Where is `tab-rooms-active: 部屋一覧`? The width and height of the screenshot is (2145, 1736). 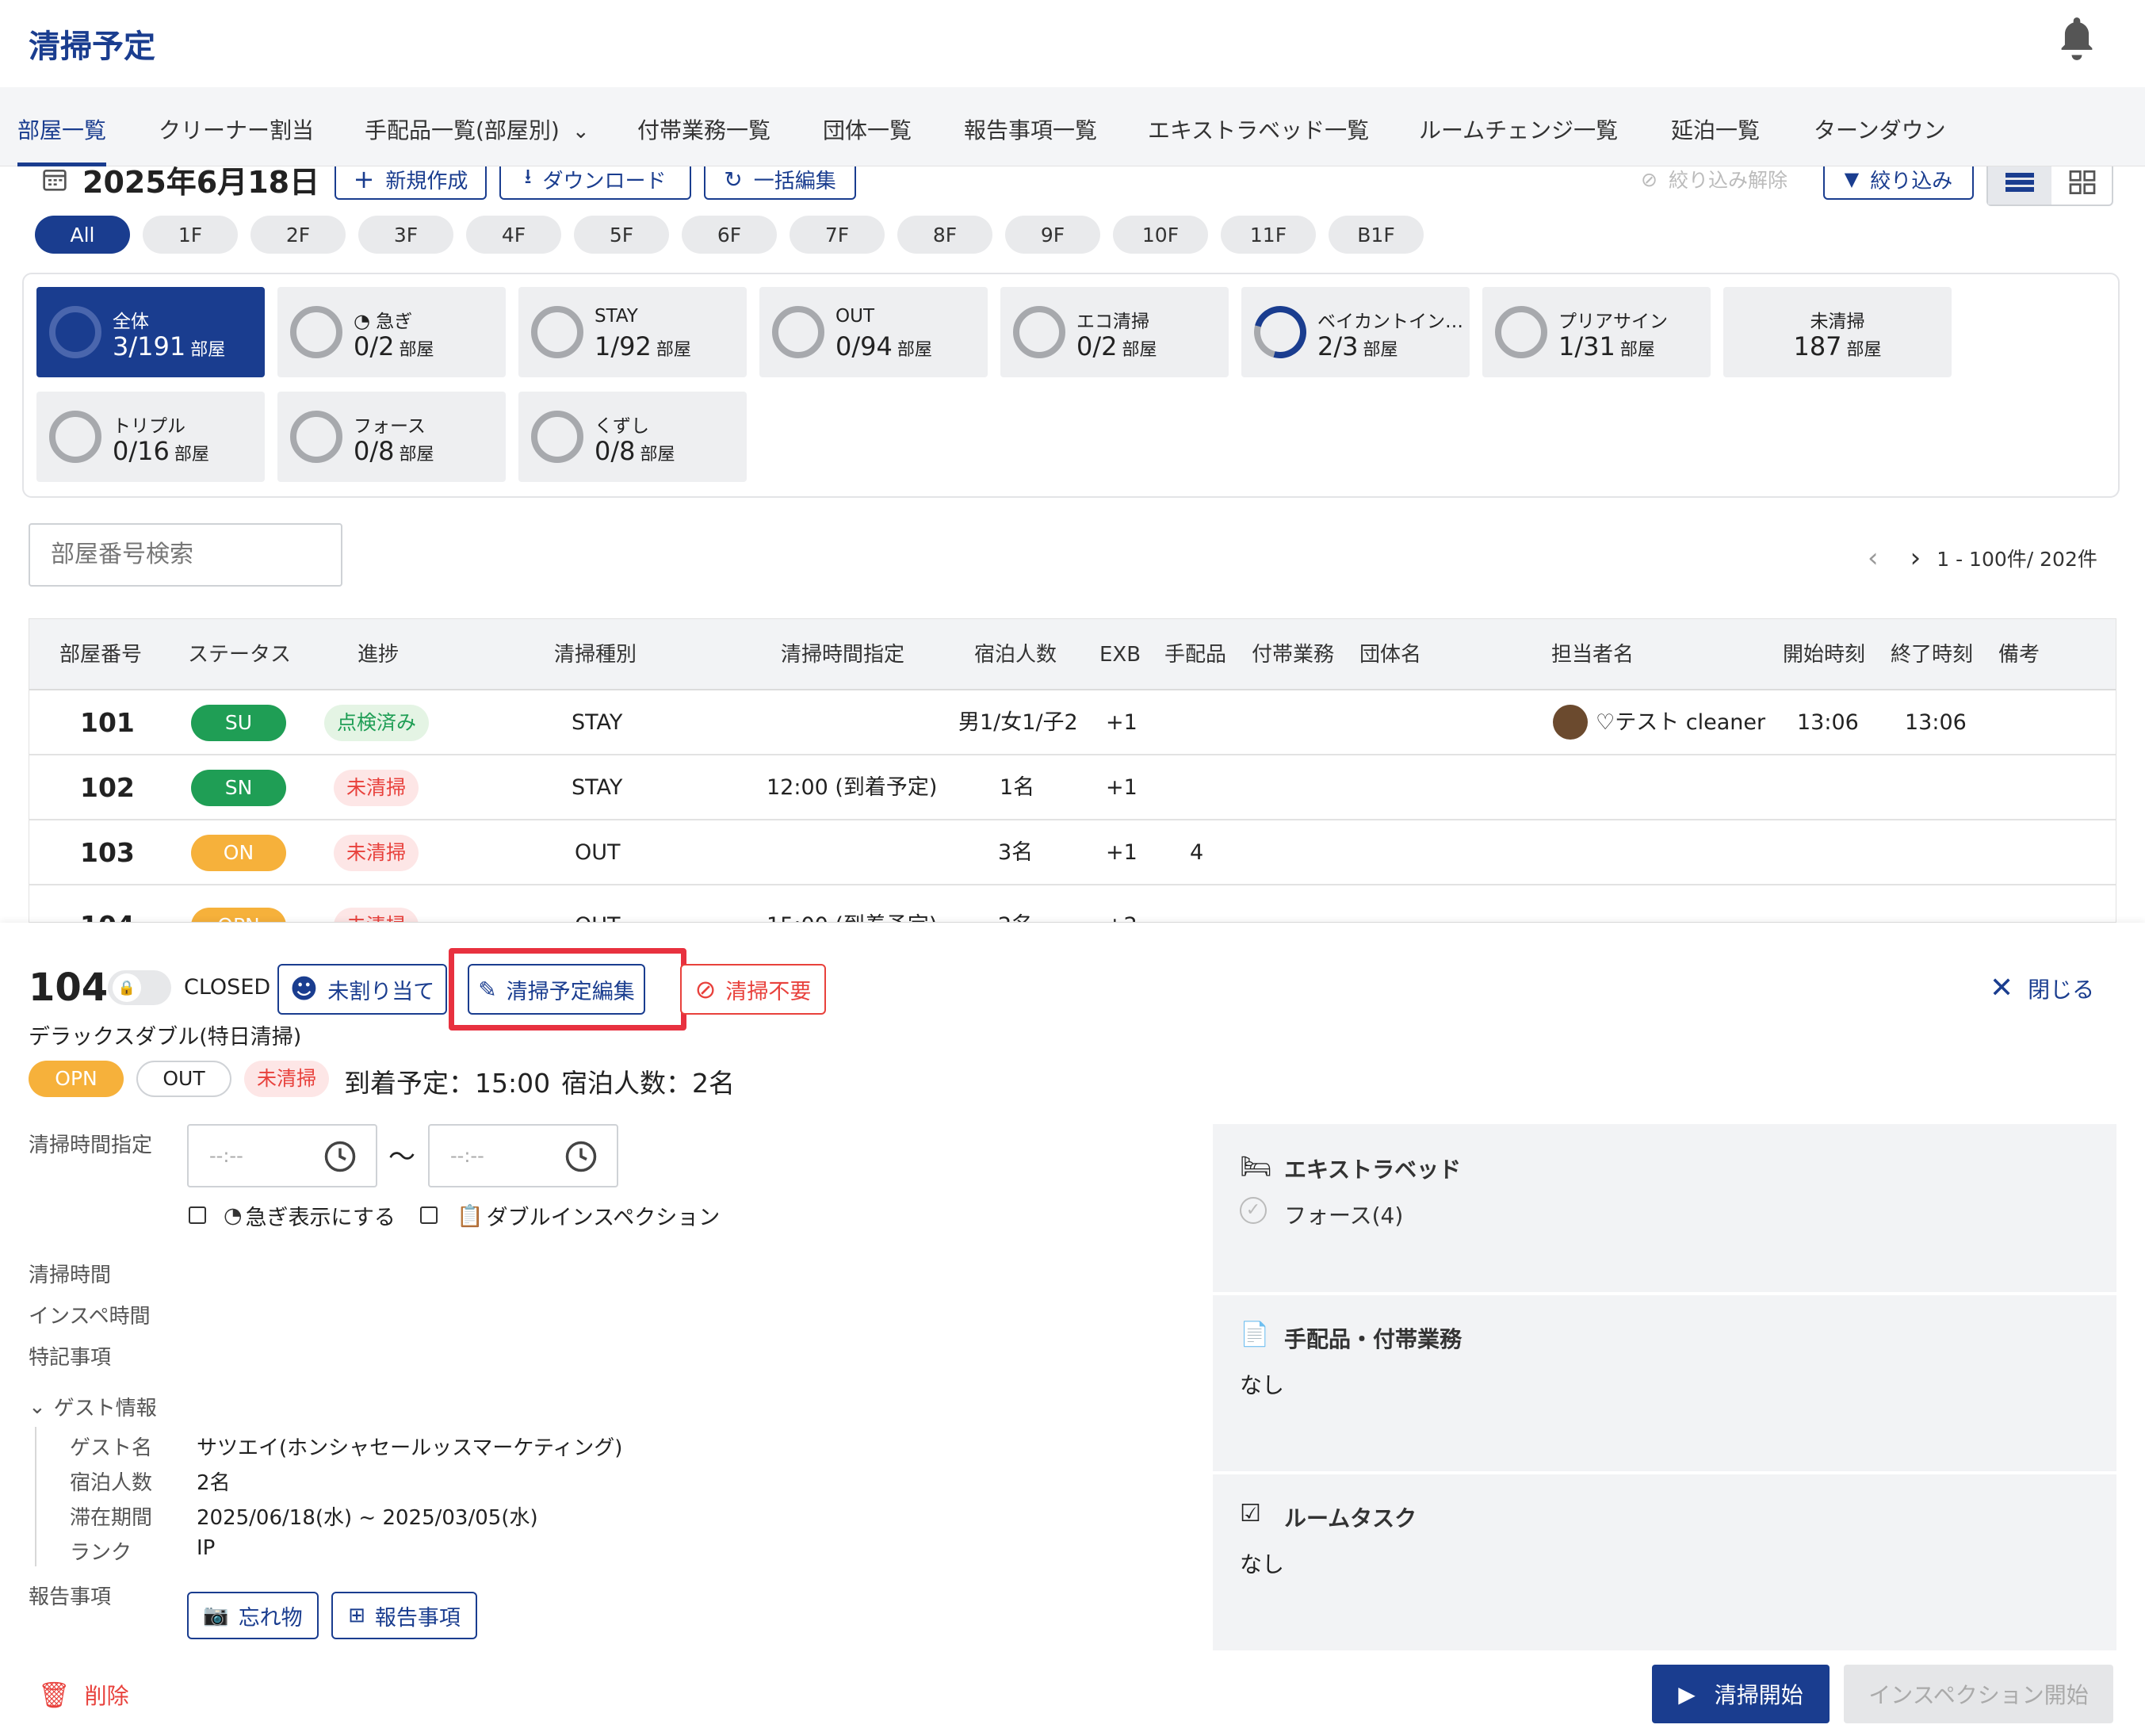
tab-rooms-active: 部屋一覧 is located at coordinates (62, 126).